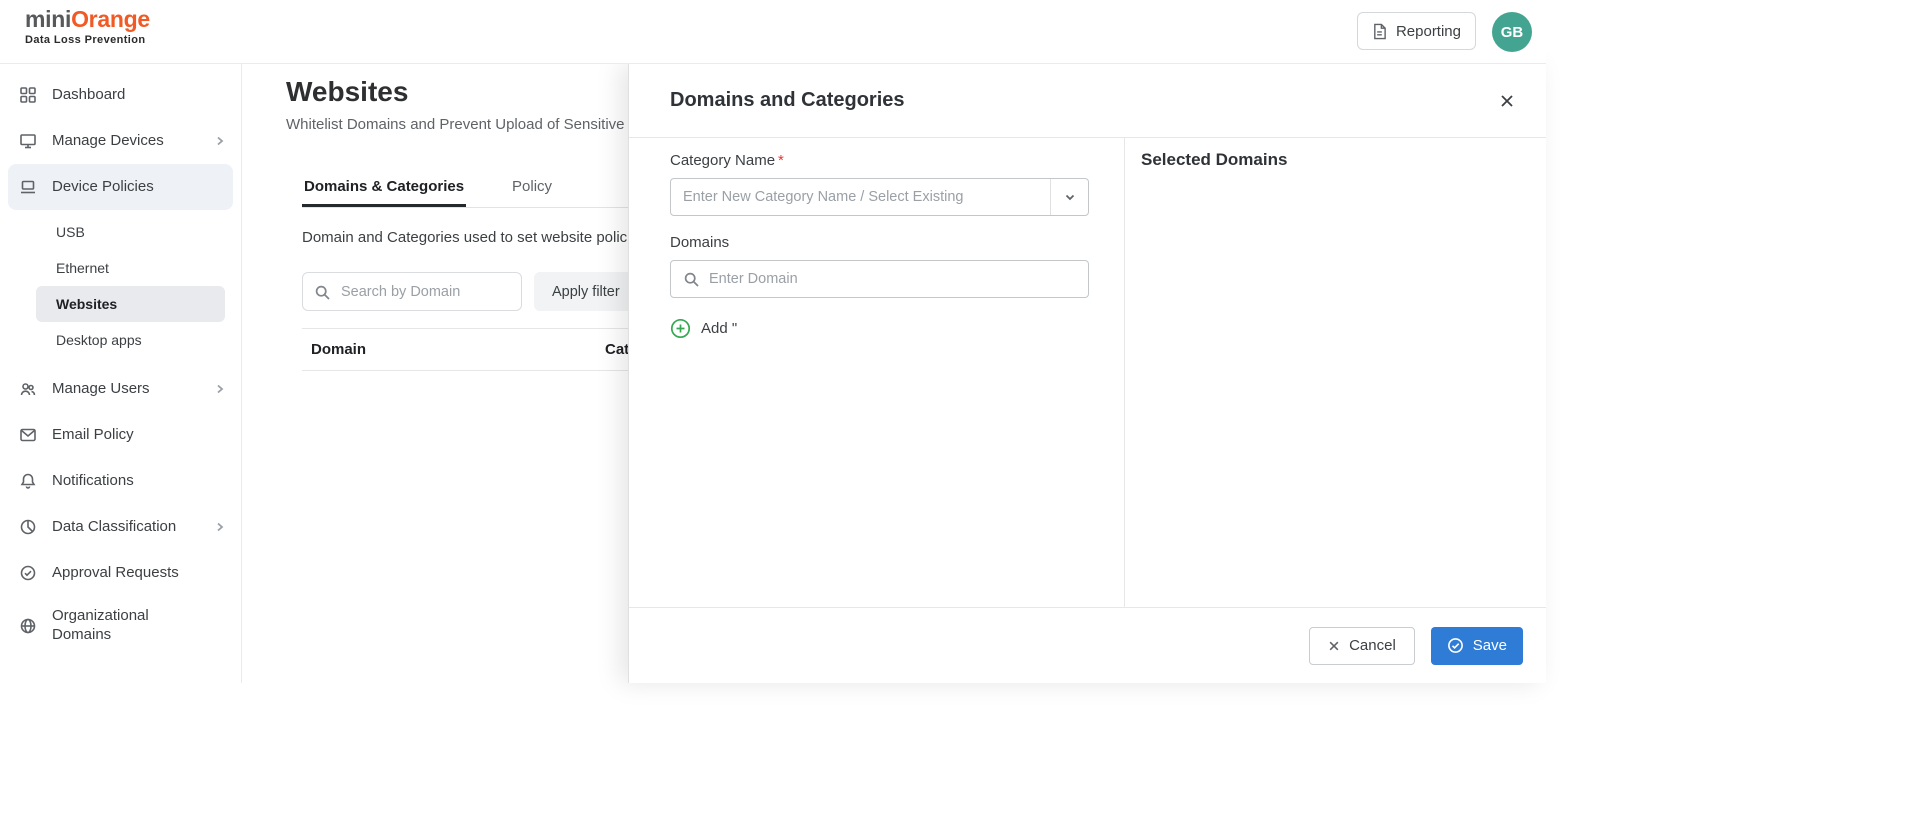  I want to click on report-document-icon, so click(1379, 31).